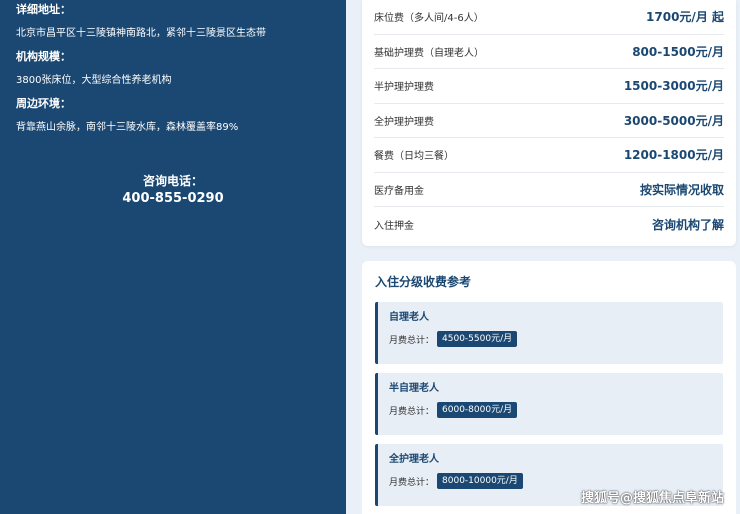 The image size is (740, 514). What do you see at coordinates (127, 127) in the screenshot?
I see `environment-value: 背靠燕山余脉，南邻十三陵水库，森林覆盖率89%` at bounding box center [127, 127].